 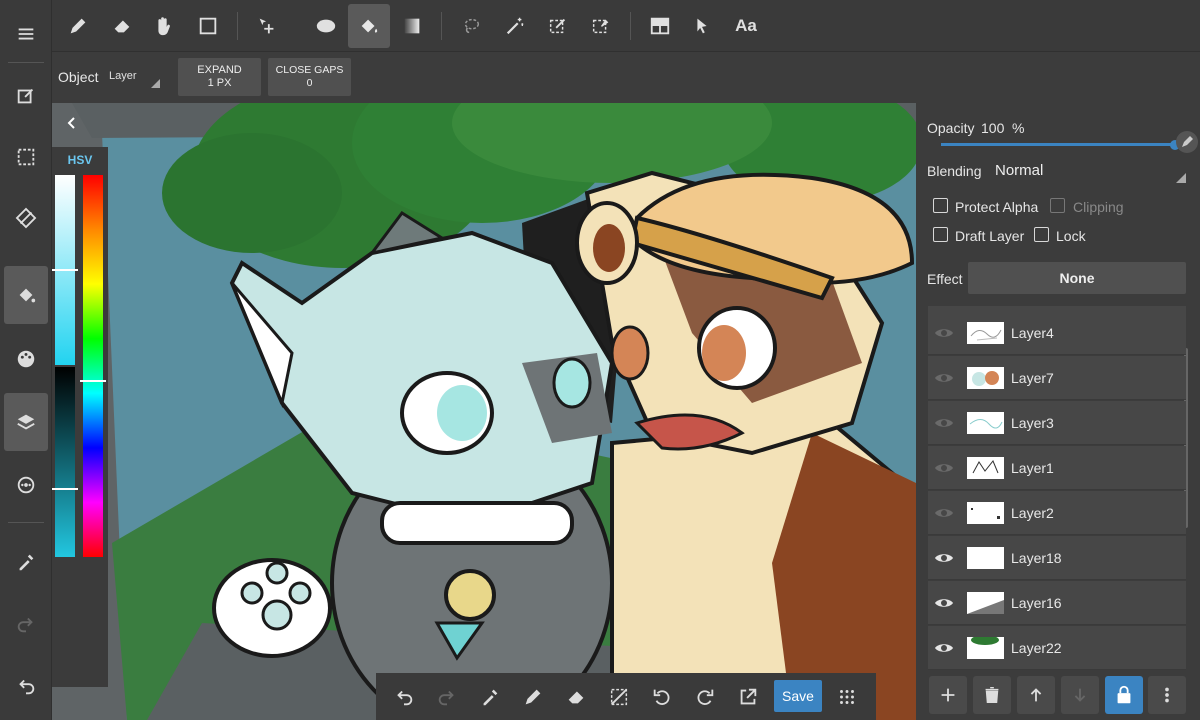 What do you see at coordinates (80, 160) in the screenshot?
I see `color-mode-label: HSV` at bounding box center [80, 160].